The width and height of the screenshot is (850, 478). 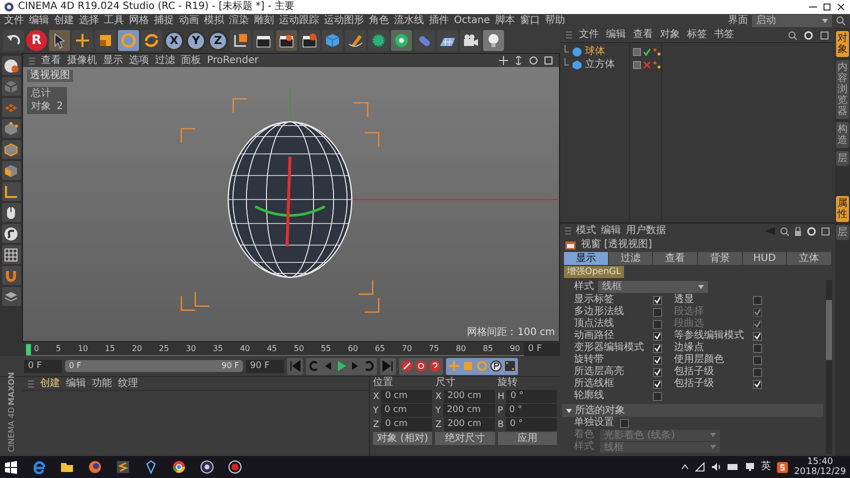 What do you see at coordinates (263, 40) in the screenshot?
I see `render-view-button` at bounding box center [263, 40].